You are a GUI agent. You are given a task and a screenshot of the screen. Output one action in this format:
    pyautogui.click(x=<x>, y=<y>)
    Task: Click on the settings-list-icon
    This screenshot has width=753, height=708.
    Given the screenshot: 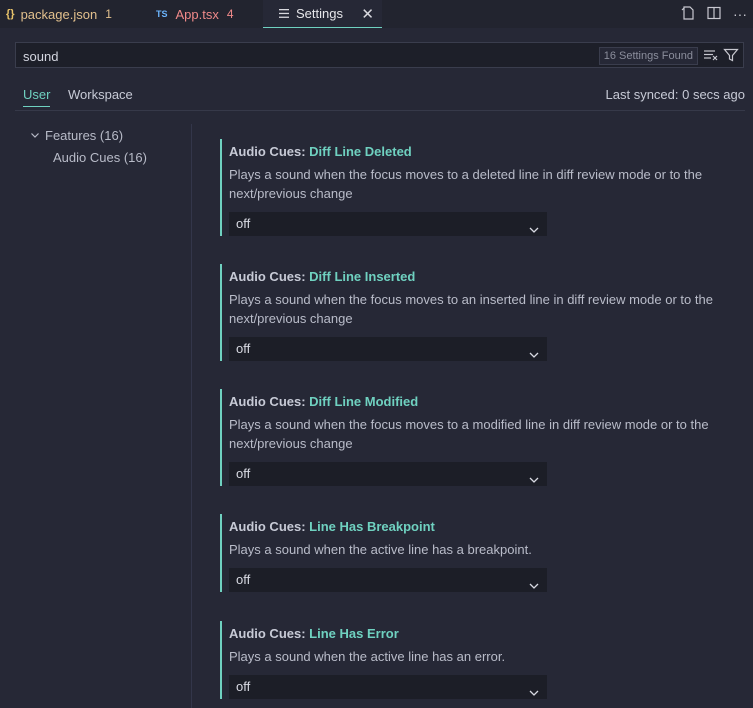 What is the action you would take?
    pyautogui.click(x=284, y=13)
    